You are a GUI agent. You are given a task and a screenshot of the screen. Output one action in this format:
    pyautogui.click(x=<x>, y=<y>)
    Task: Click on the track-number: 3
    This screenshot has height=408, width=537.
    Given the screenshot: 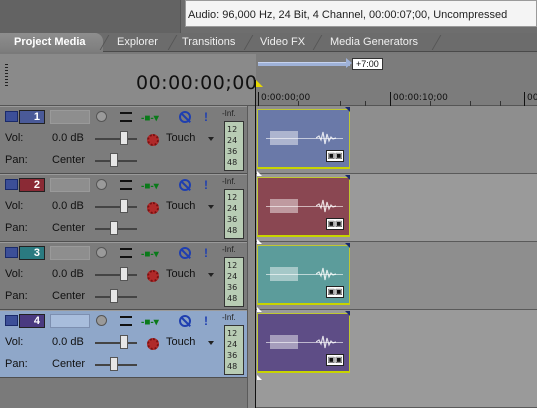 What is the action you would take?
    pyautogui.click(x=32, y=253)
    